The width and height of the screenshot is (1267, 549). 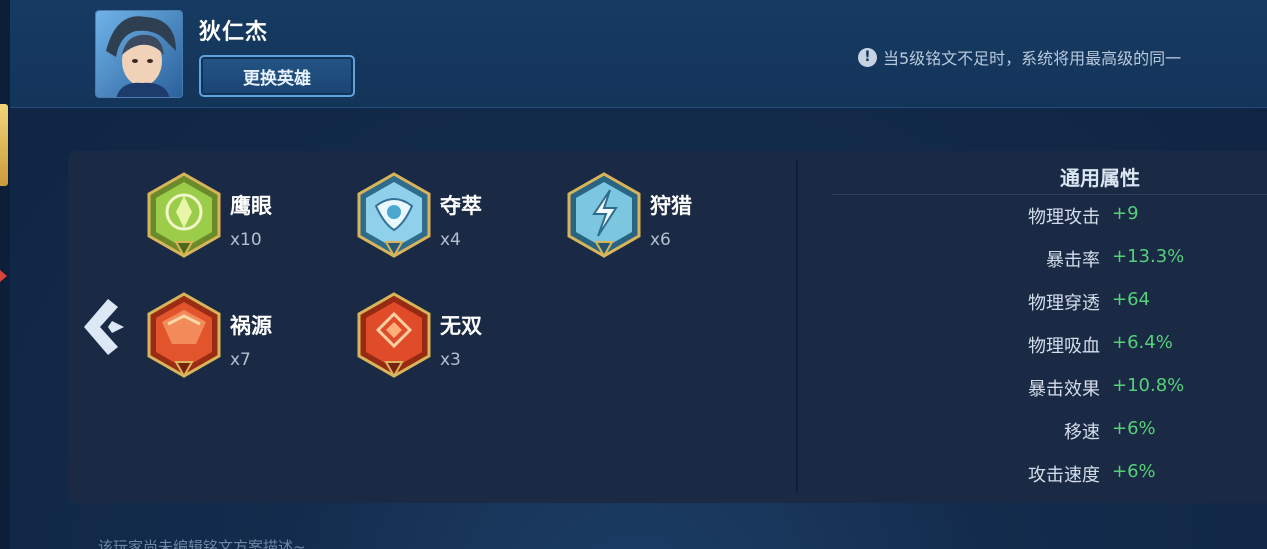 I want to click on back-arrow-icon, so click(x=102, y=327).